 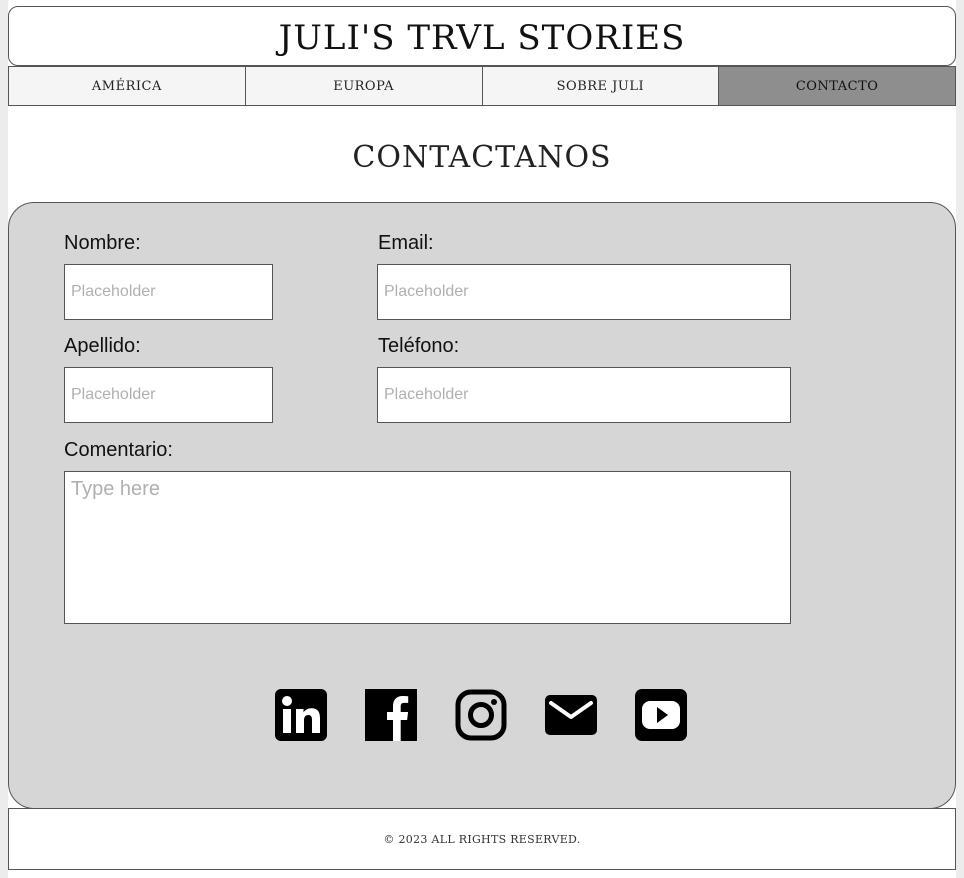 I want to click on nav-item-sobre-juli: SOBRE JULI, so click(x=601, y=86).